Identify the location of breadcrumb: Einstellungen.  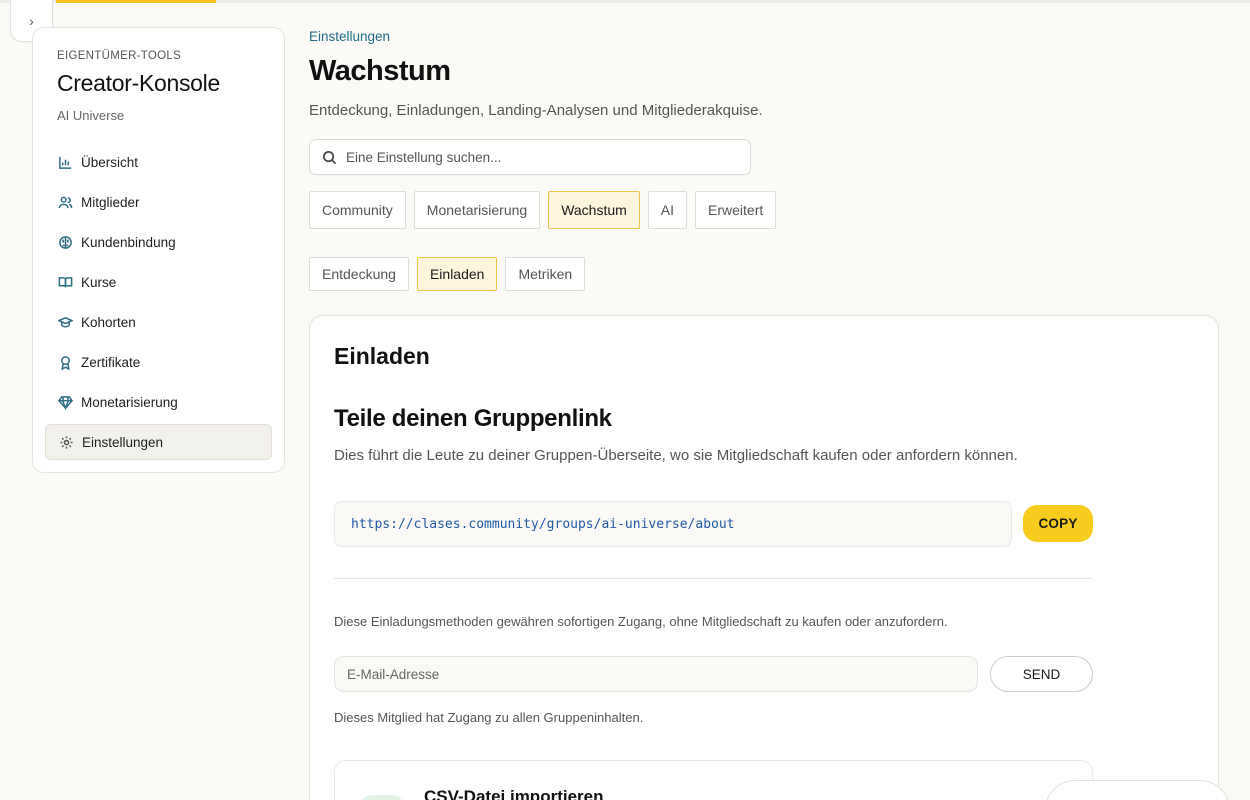
(349, 36).